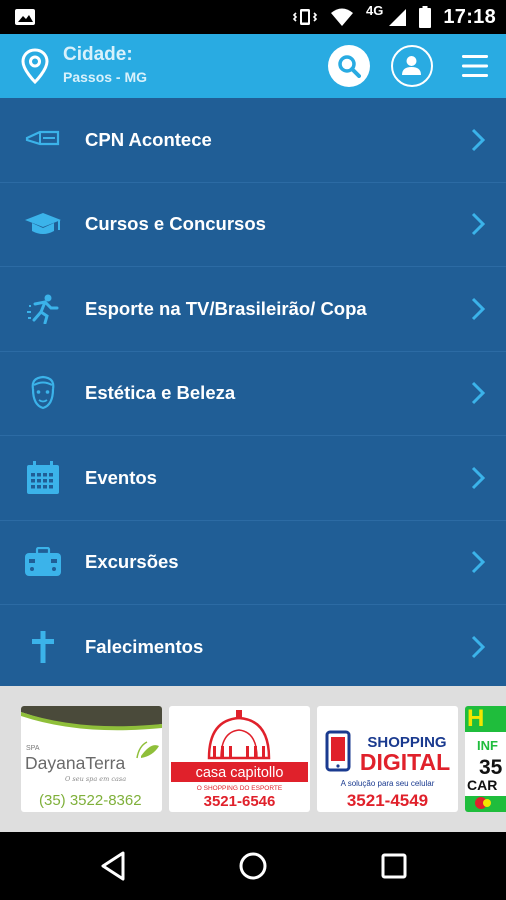 The height and width of the screenshot is (900, 506). What do you see at coordinates (253, 563) in the screenshot?
I see `menu-item-excursoes: Excursões` at bounding box center [253, 563].